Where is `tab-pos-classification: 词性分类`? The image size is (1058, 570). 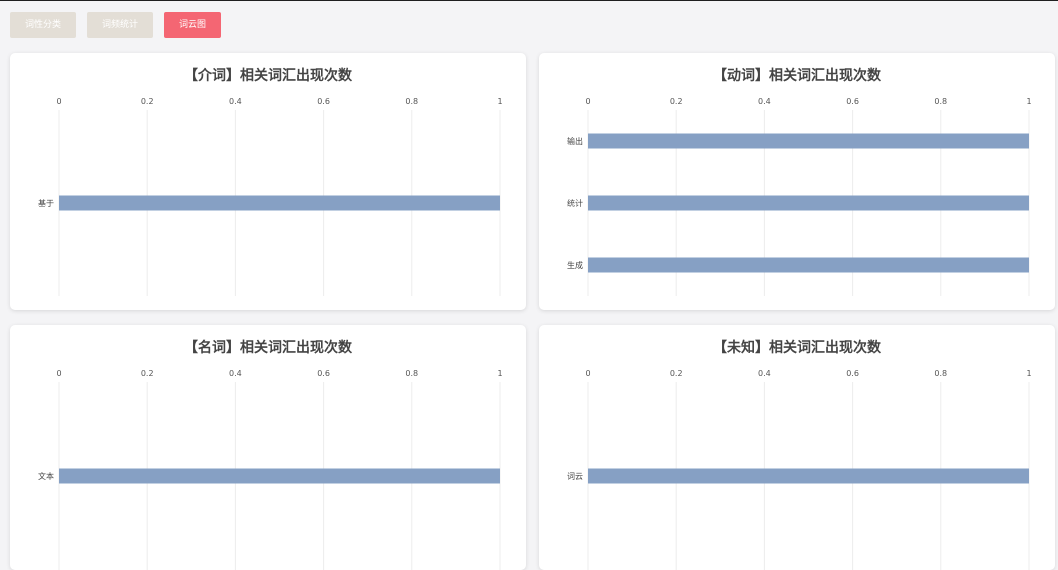 tab-pos-classification: 词性分类 is located at coordinates (43, 25).